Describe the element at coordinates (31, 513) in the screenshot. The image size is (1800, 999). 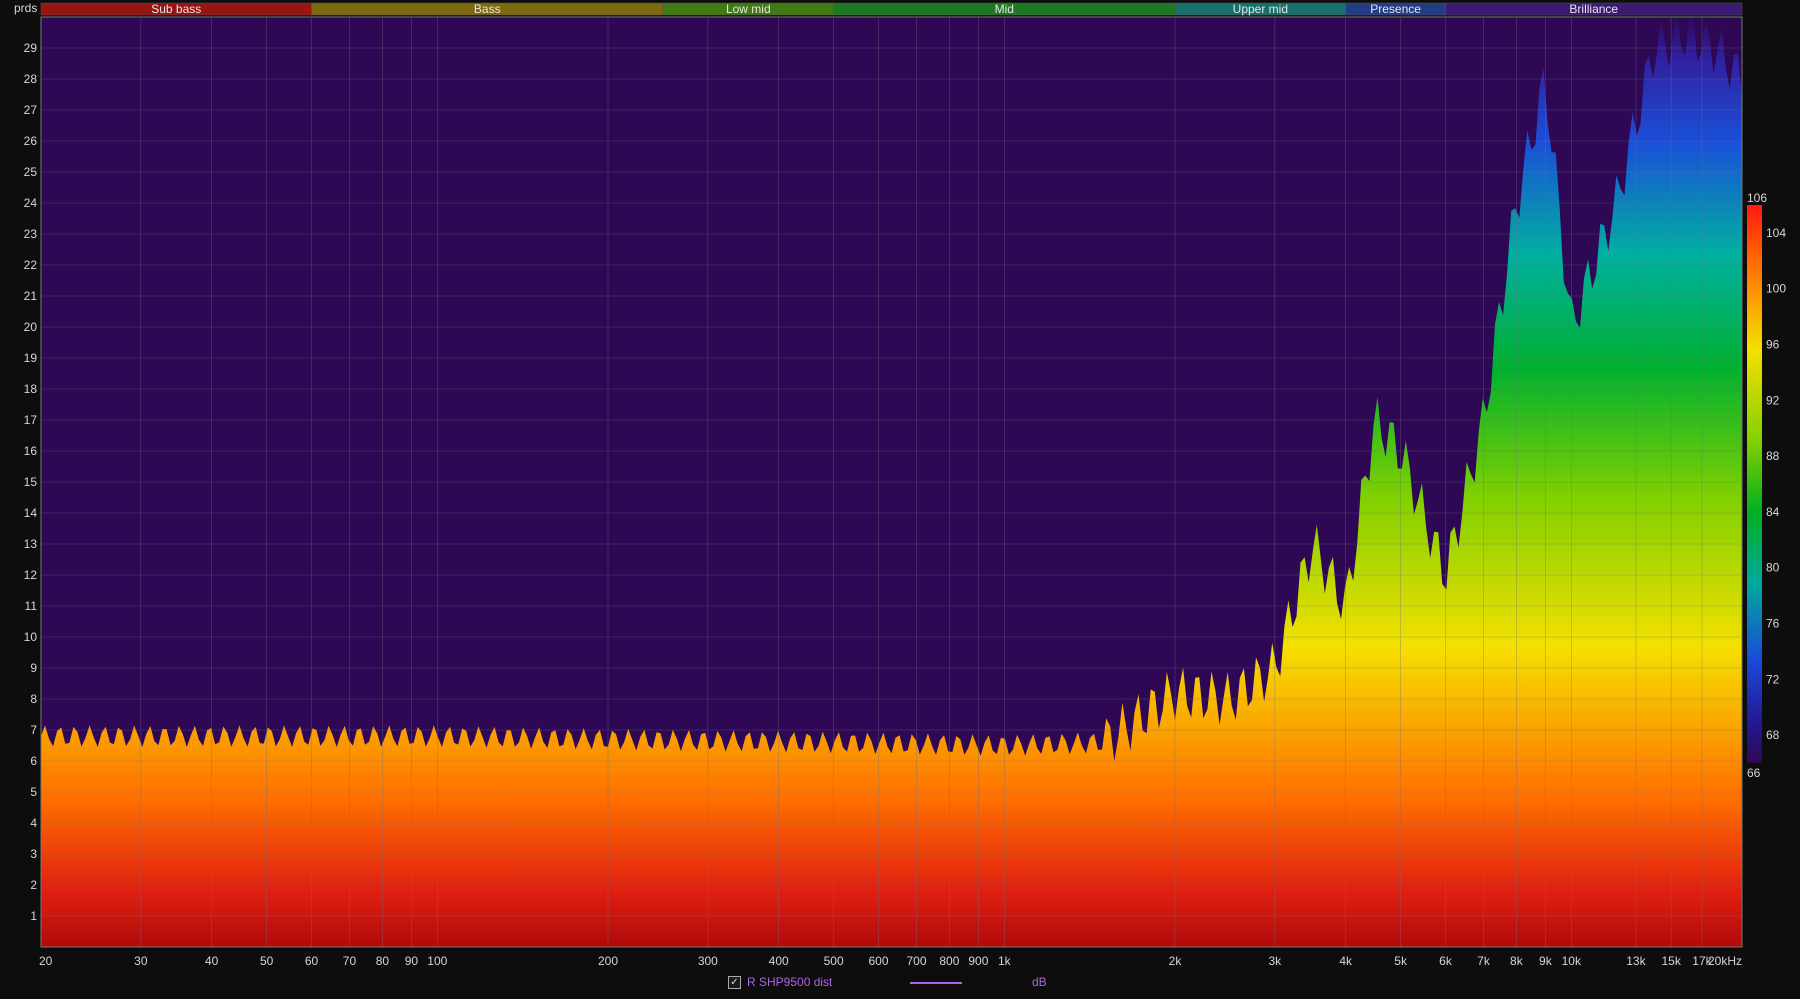
I see `y-tick-label: 14` at that location.